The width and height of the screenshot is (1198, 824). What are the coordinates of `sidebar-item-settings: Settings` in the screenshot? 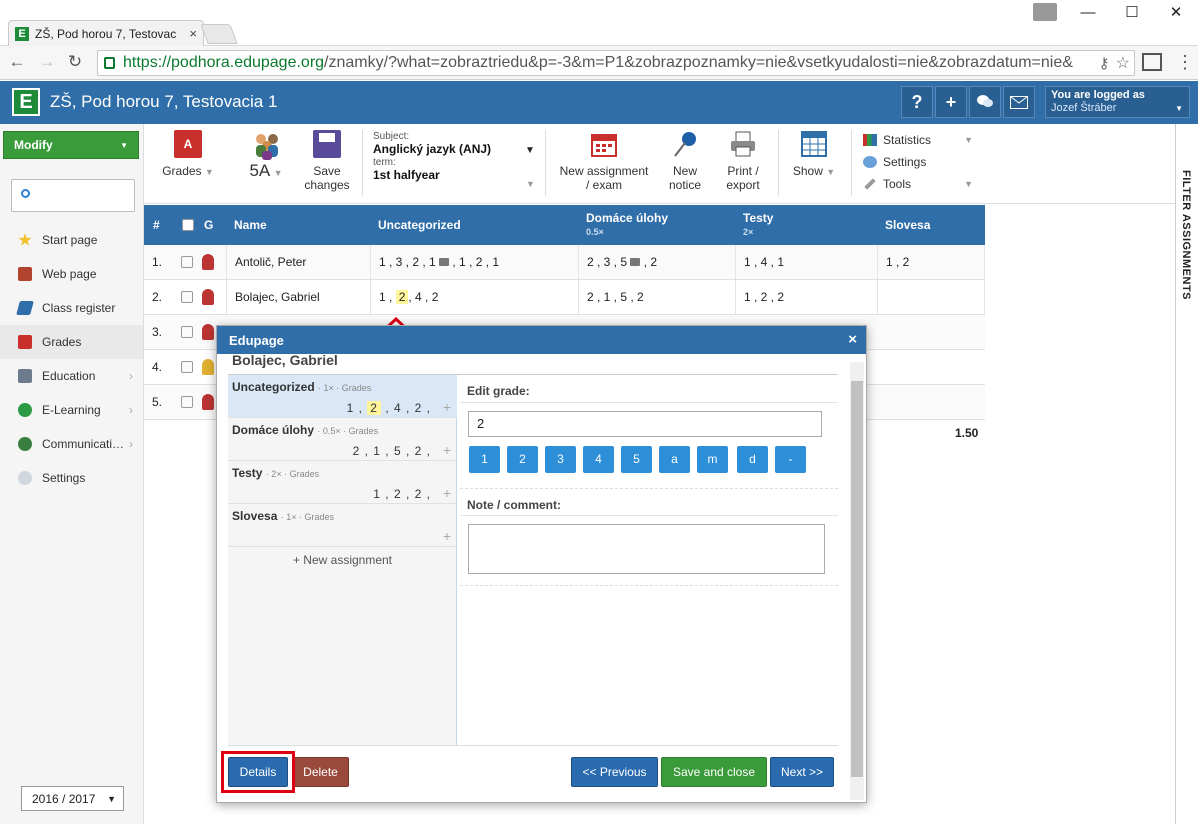 It's located at (71, 478).